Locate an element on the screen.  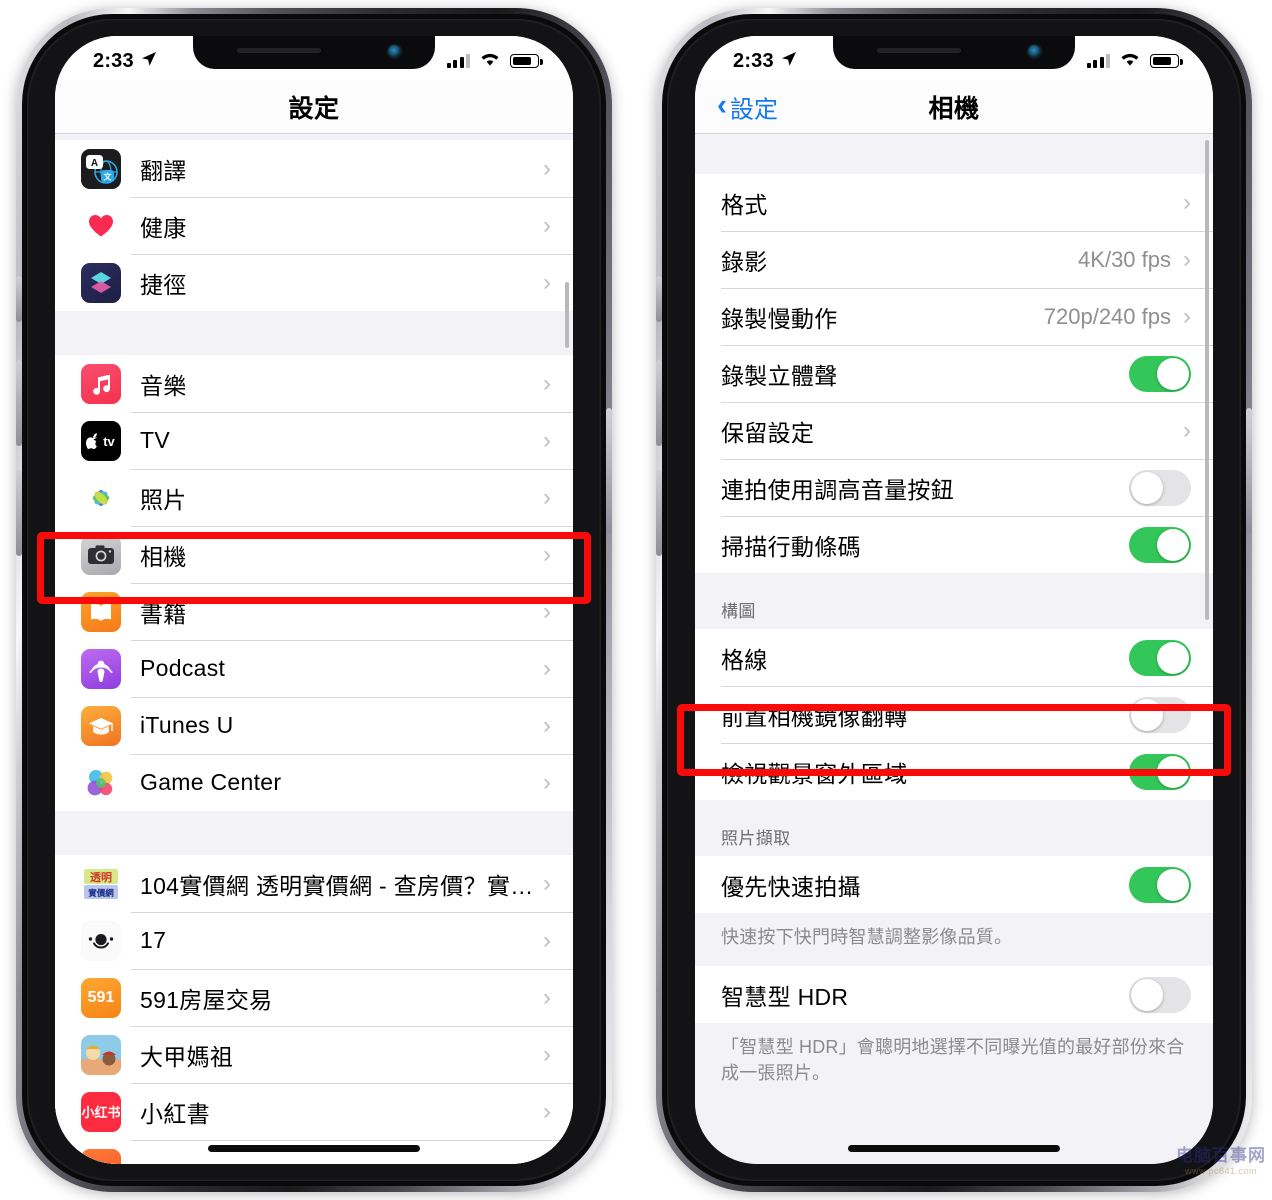
sidebar-item-591: 591 591房屋交易 › is located at coordinates (314, 997).